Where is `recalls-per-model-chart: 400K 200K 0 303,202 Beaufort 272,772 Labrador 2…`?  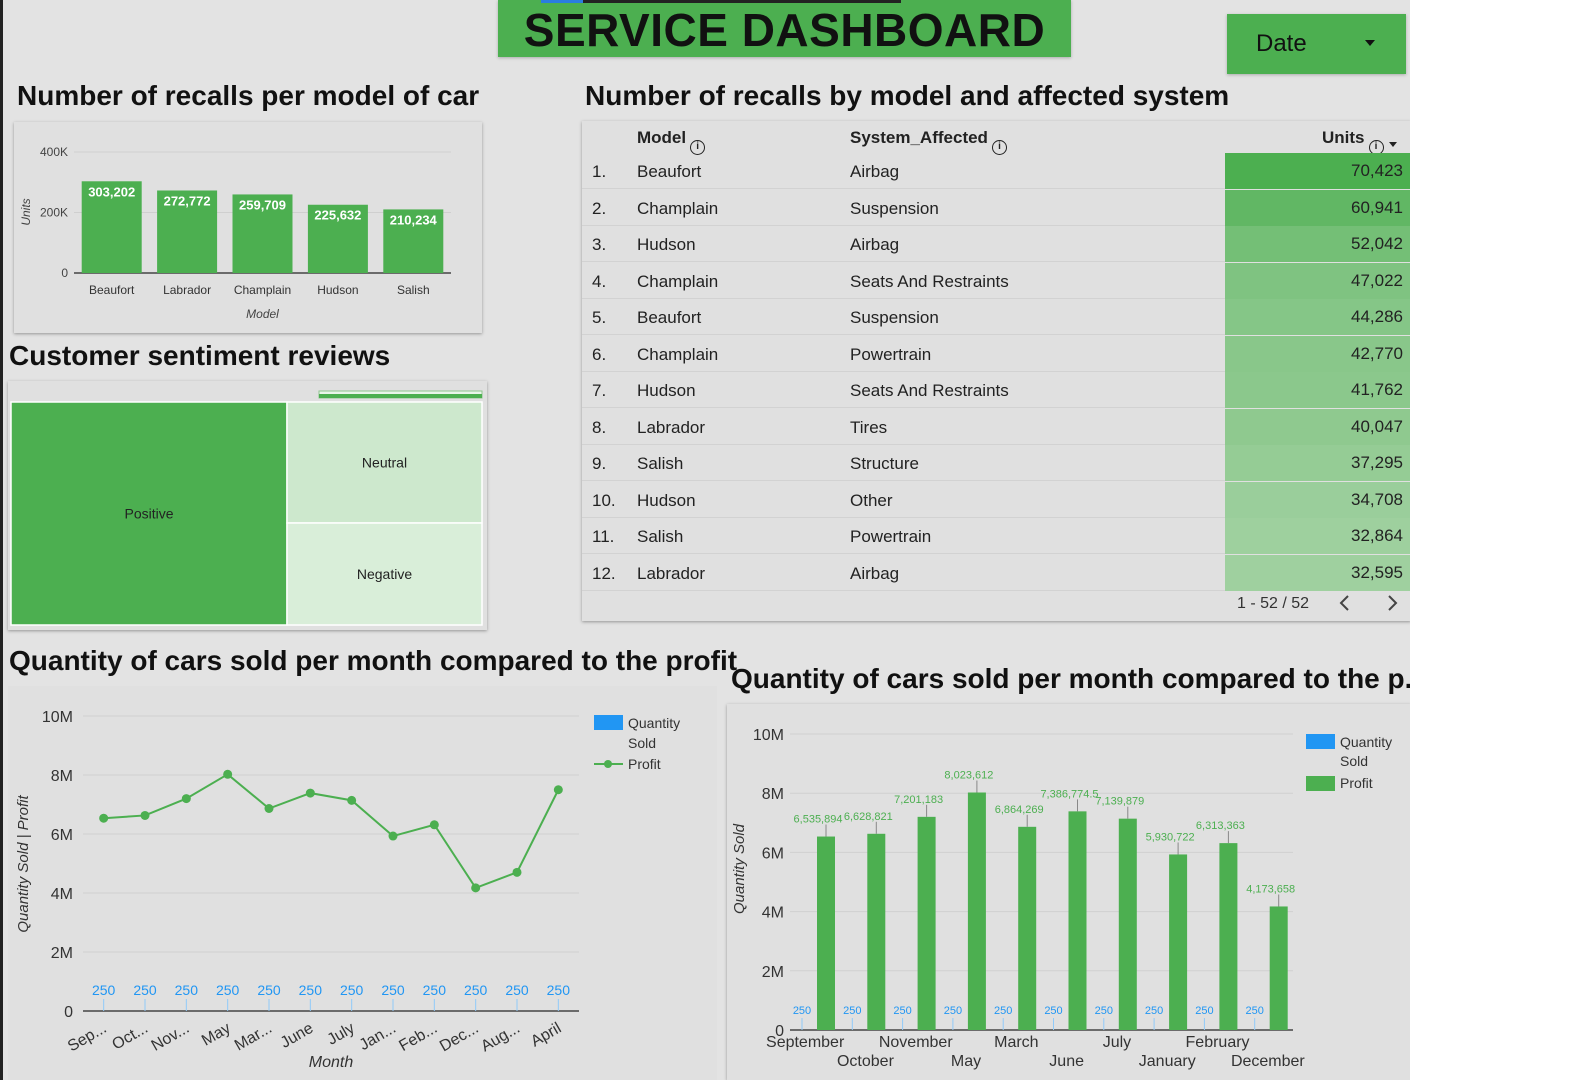 recalls-per-model-chart: 400K 200K 0 303,202 Beaufort 272,772 Labrador 2… is located at coordinates (235, 233).